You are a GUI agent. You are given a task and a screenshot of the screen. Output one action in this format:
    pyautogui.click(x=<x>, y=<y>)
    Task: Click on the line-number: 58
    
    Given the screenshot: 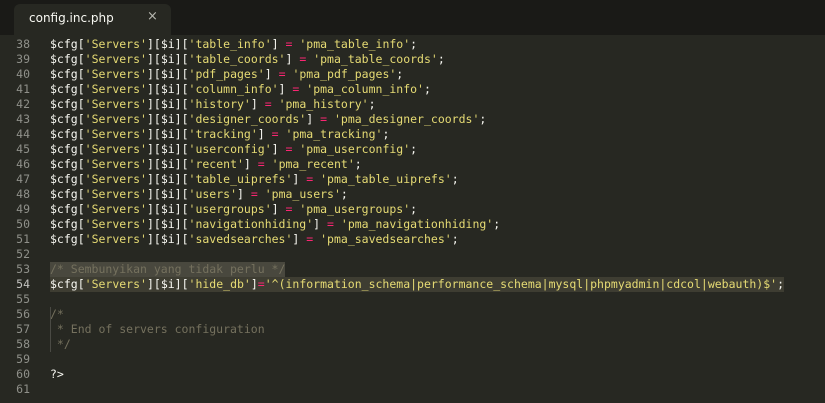 What is the action you would take?
    pyautogui.click(x=23, y=344)
    